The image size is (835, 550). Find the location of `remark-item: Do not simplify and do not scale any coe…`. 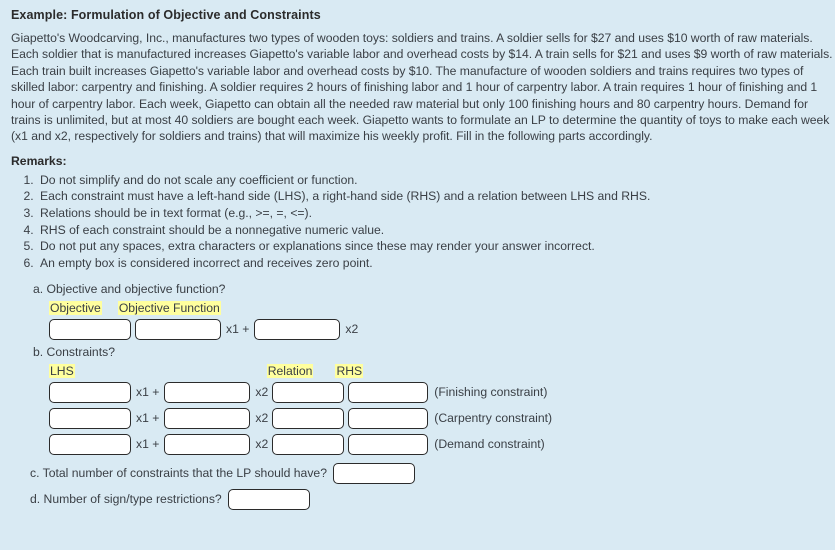

remark-item: Do not simplify and do not scale any coe… is located at coordinates (432, 180).